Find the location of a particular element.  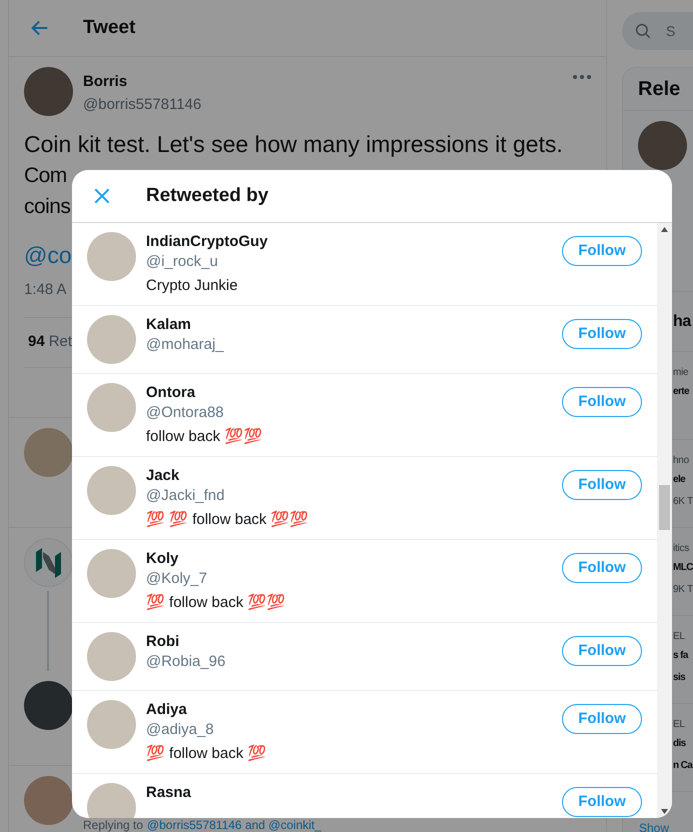

trend-count: 6K T is located at coordinates (683, 502).